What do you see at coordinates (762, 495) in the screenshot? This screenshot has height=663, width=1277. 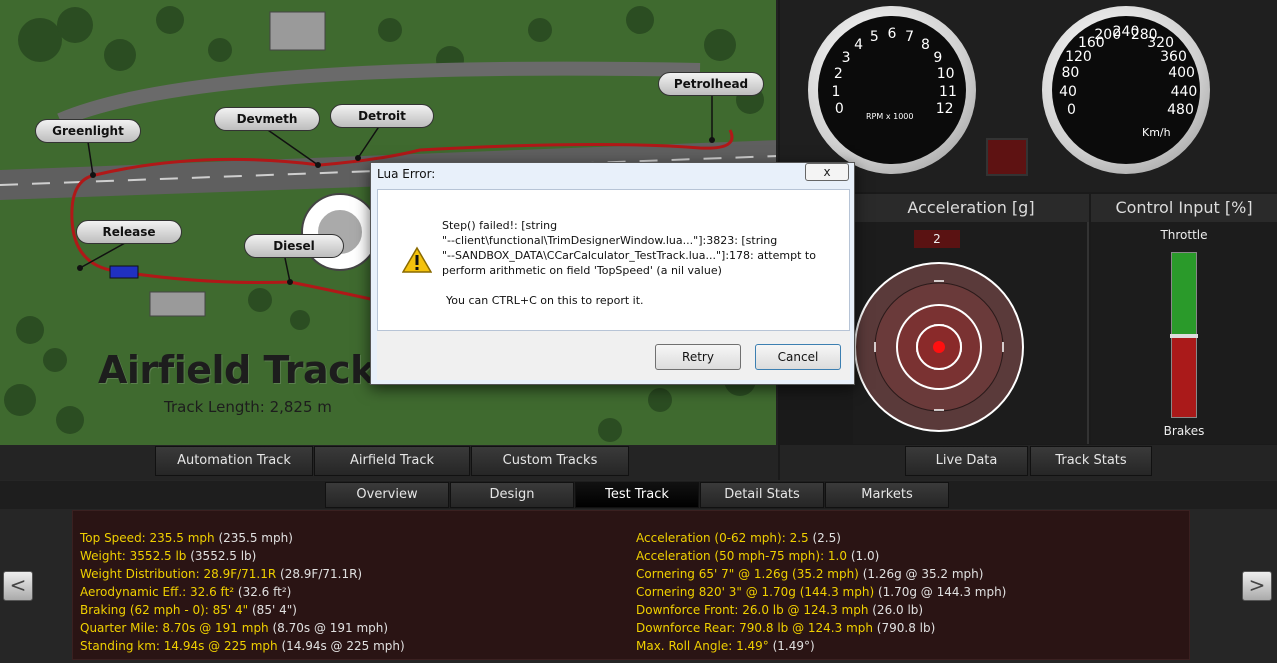 I see `tab-detail-stats: Detail Stats` at bounding box center [762, 495].